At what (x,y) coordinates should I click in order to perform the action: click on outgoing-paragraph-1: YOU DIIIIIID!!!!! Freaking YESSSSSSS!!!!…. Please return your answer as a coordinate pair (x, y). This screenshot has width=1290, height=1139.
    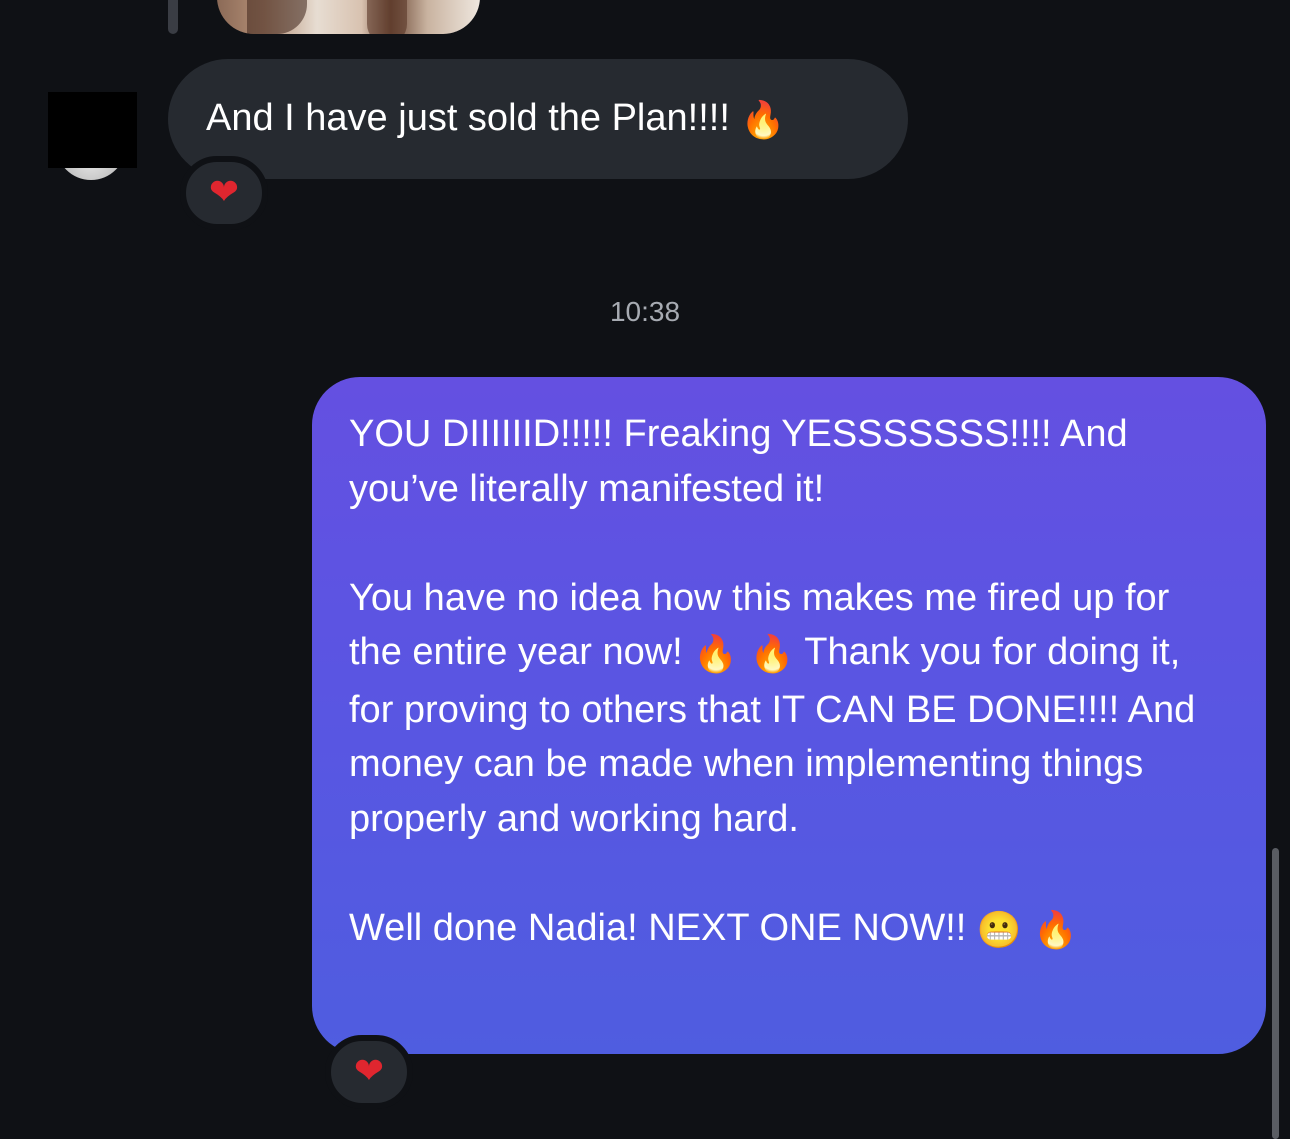
    Looking at the image, I should click on (738, 461).